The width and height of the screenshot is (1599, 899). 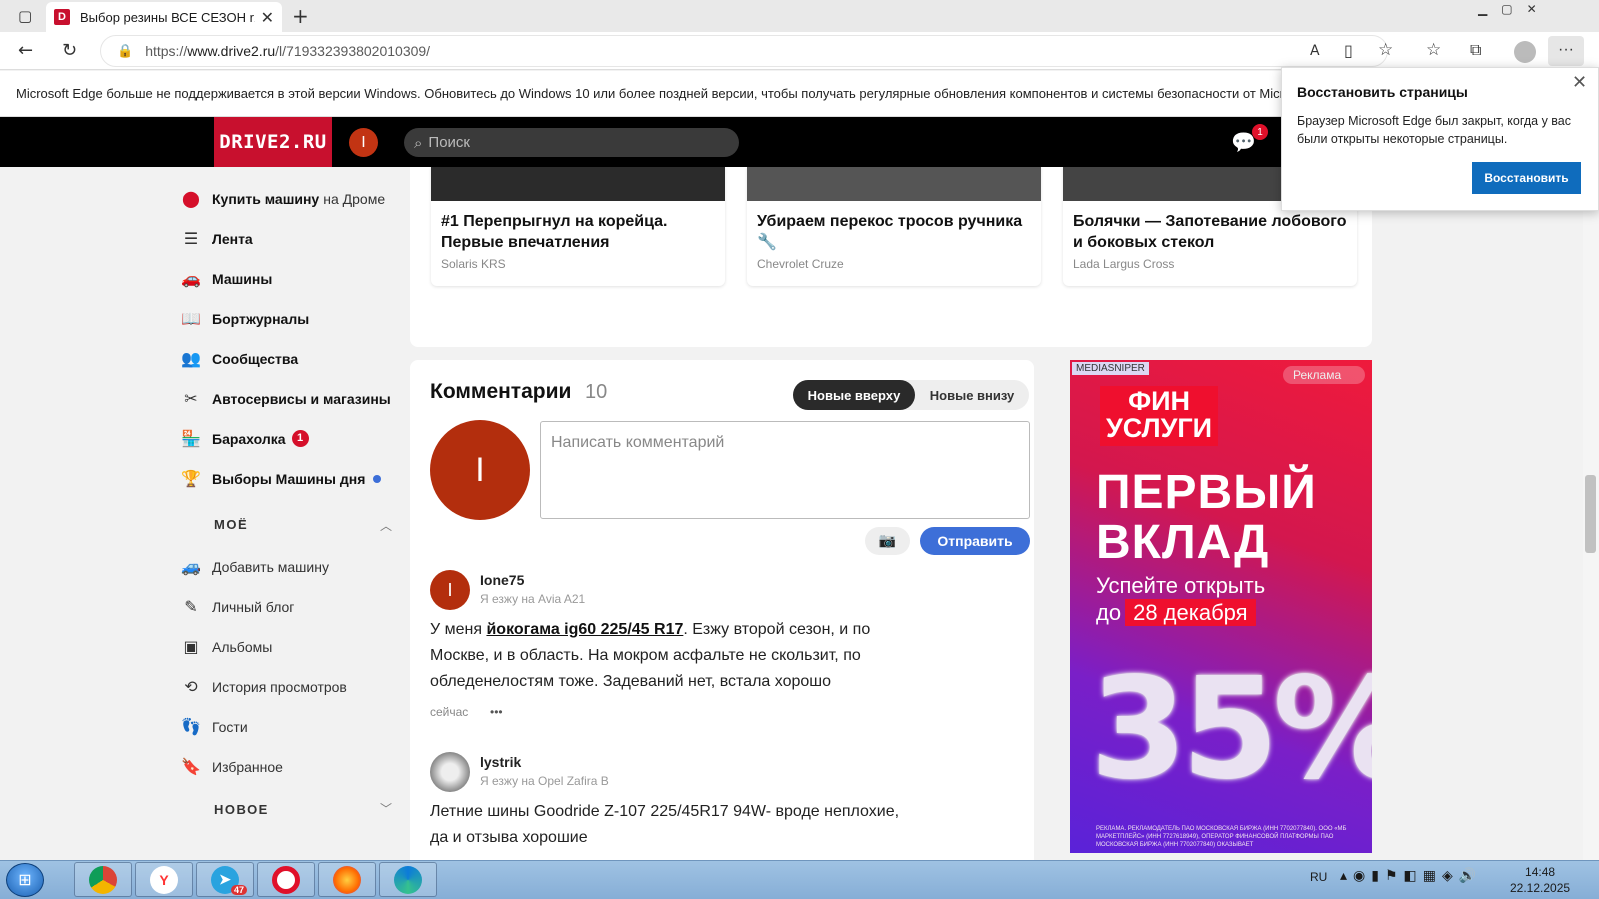 What do you see at coordinates (584, 629) in the screenshot?
I see `comment-link: йокогама ig60 225/45 R17` at bounding box center [584, 629].